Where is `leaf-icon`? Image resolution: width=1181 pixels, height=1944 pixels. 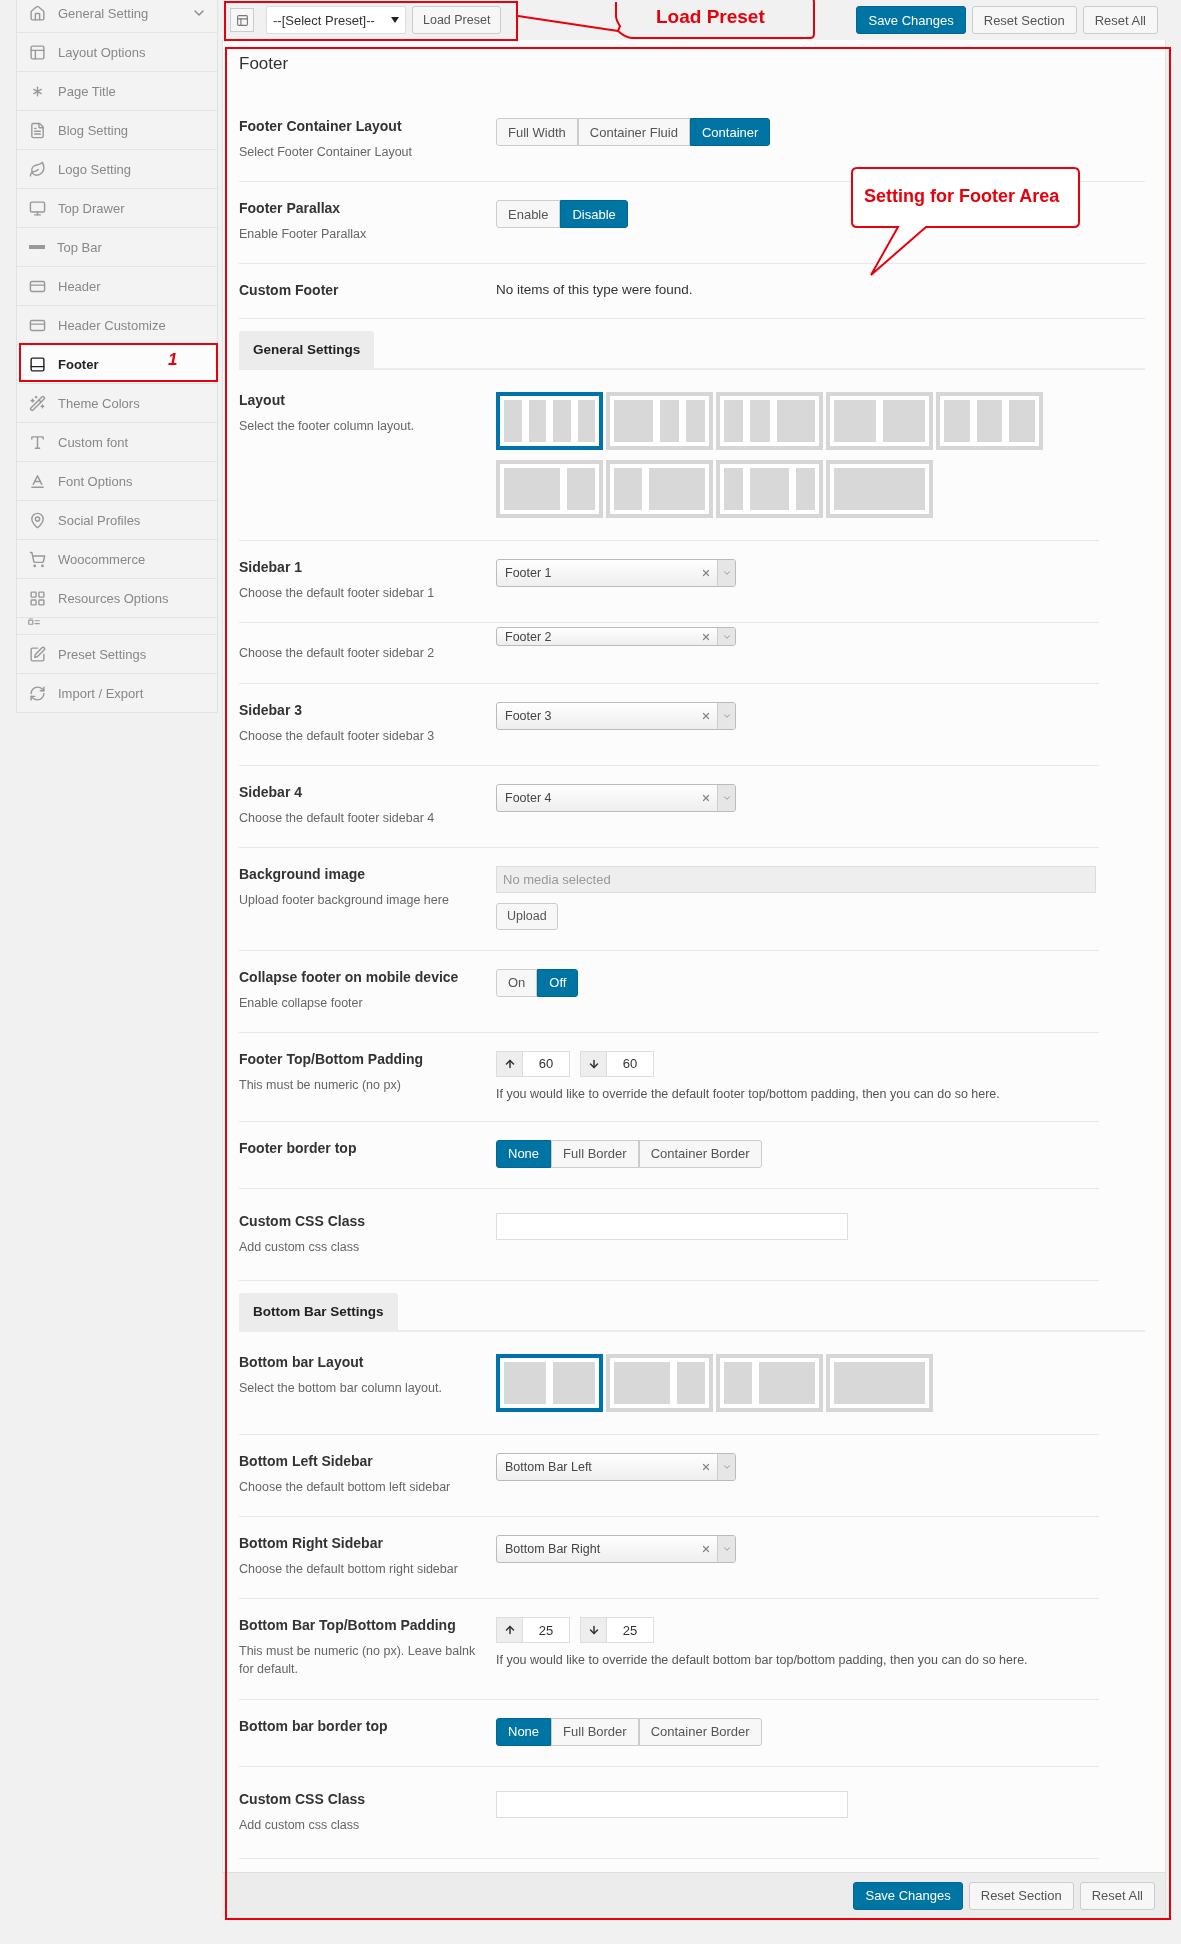
leaf-icon is located at coordinates (37, 169).